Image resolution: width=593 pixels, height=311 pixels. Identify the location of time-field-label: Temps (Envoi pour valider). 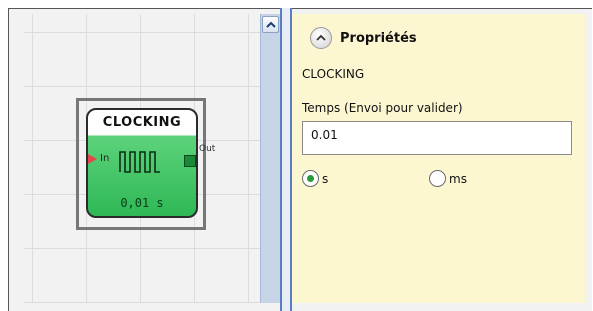
(382, 108).